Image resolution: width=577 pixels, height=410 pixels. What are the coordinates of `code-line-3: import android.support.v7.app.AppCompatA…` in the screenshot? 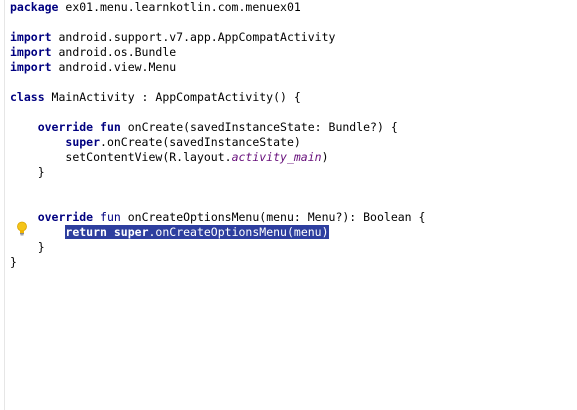 It's located at (293, 37).